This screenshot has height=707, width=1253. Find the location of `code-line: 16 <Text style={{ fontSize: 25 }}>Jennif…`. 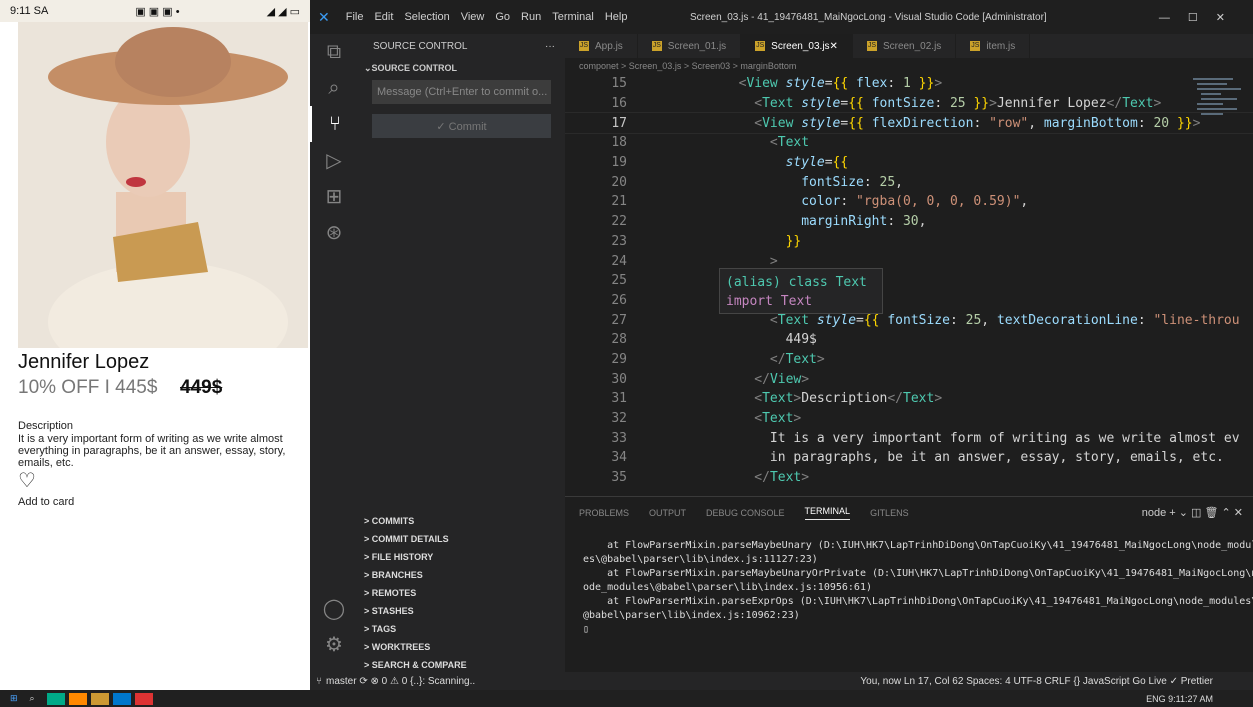

code-line: 16 <Text style={{ fontSize: 25 }}>Jennif… is located at coordinates (909, 104).